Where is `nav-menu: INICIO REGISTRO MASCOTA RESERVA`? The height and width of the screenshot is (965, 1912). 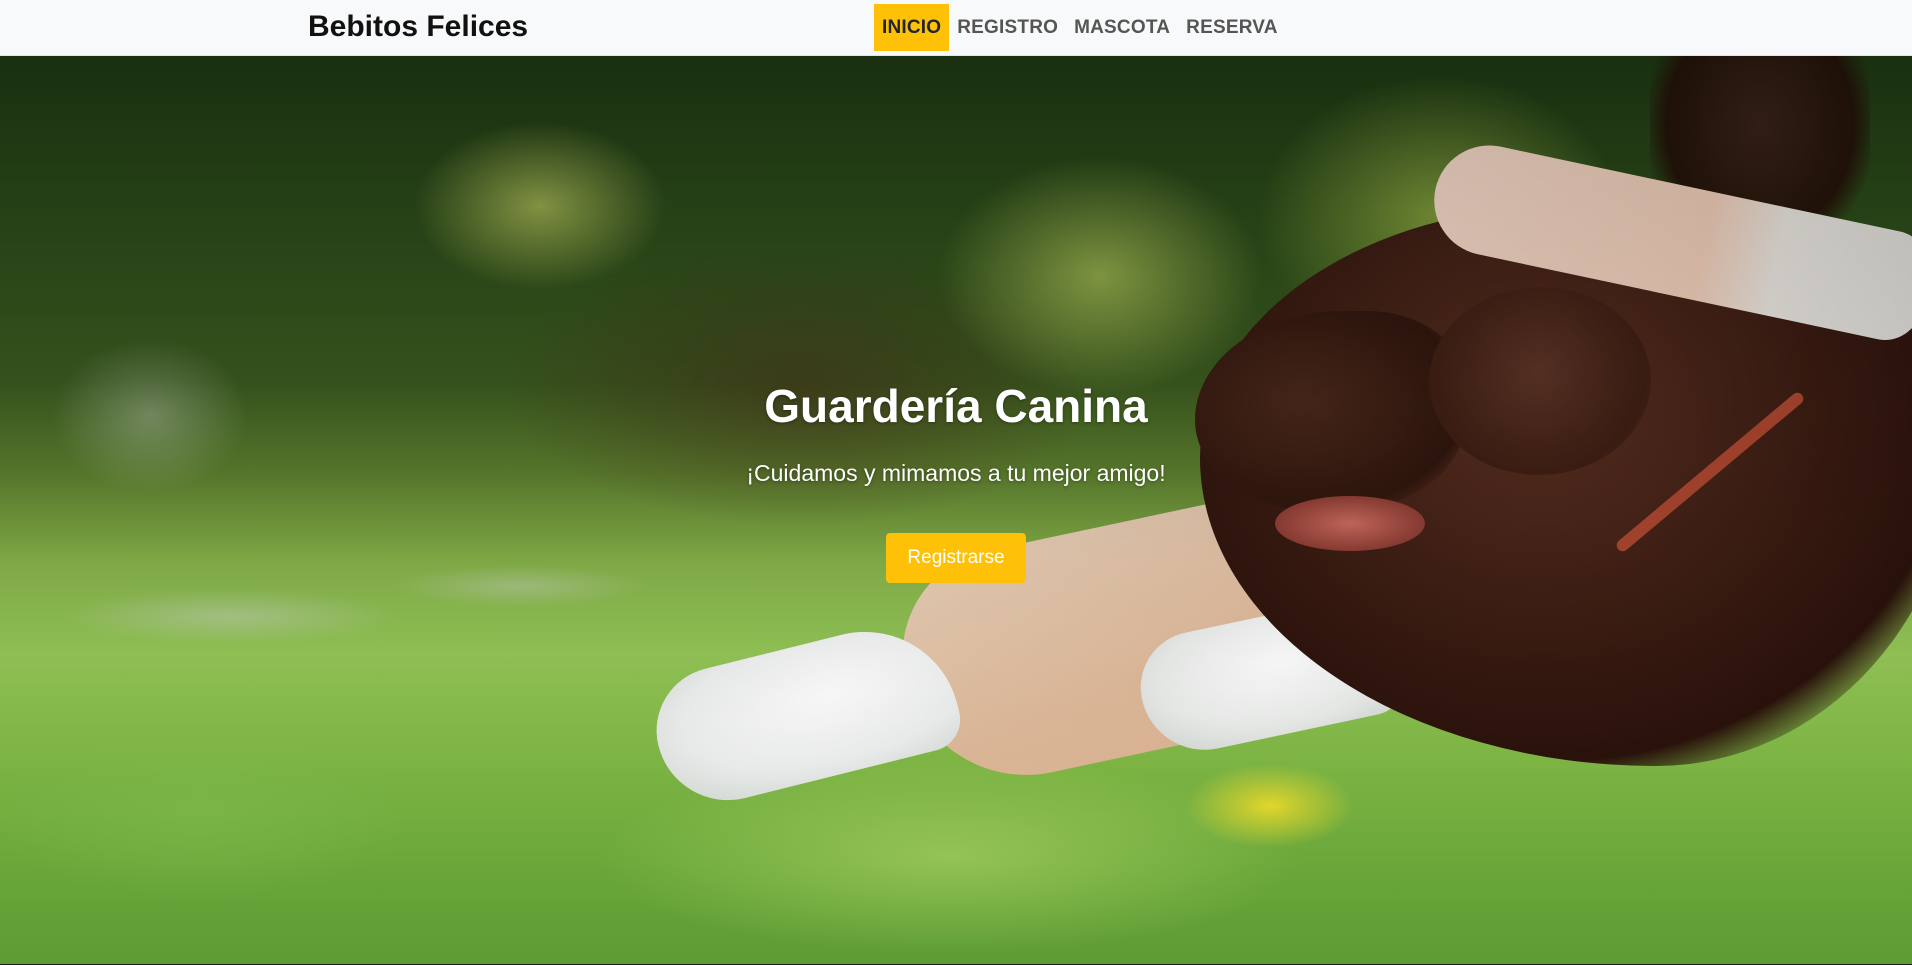
nav-menu: INICIO REGISTRO MASCOTA RESERVA is located at coordinates (1080, 27).